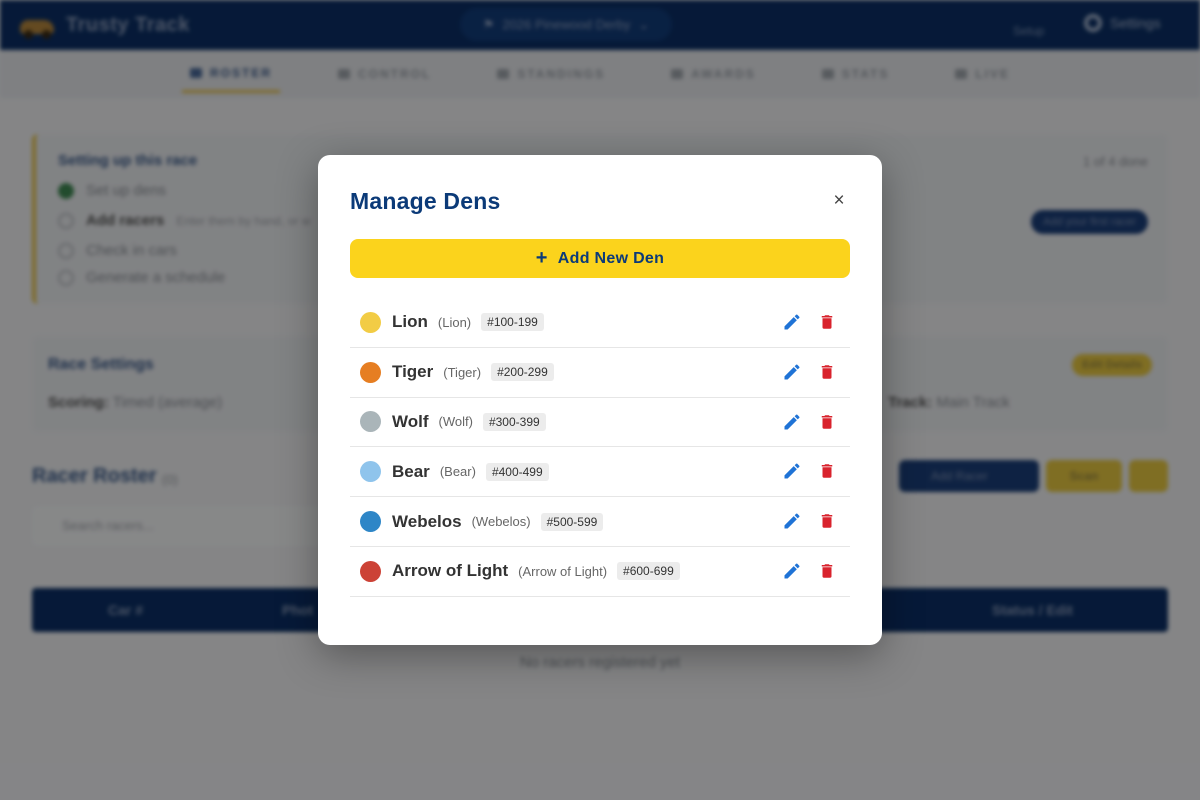 This screenshot has height=800, width=1200. Describe the element at coordinates (517, 471) in the screenshot. I see `den-car-range: #400-499` at that location.